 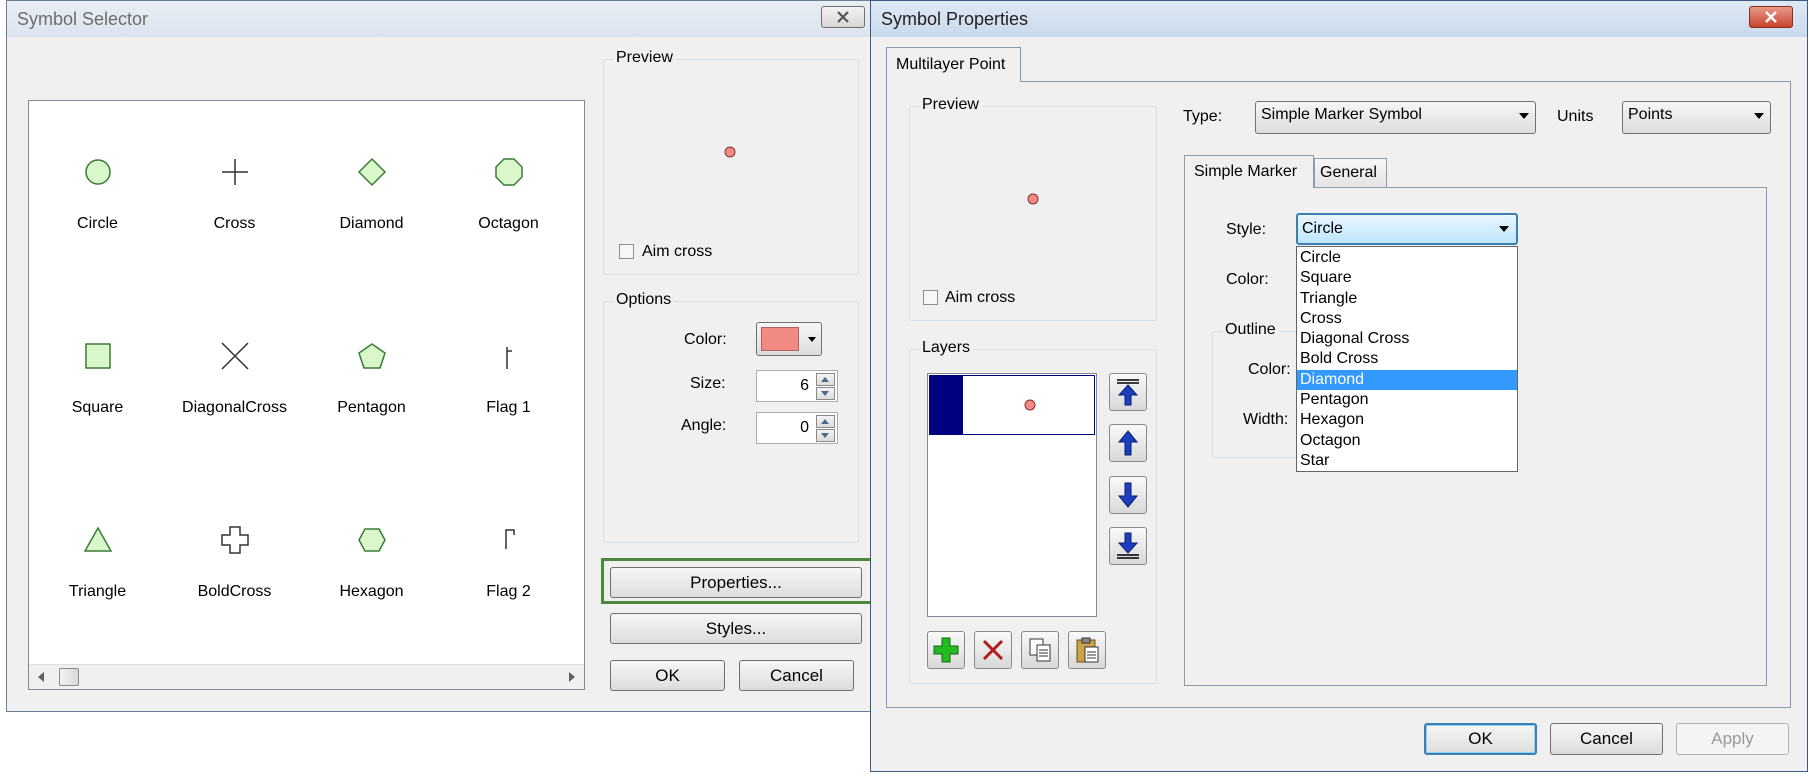 What do you see at coordinates (371, 401) in the screenshot?
I see `symbol-item-pentagon: Pentagon` at bounding box center [371, 401].